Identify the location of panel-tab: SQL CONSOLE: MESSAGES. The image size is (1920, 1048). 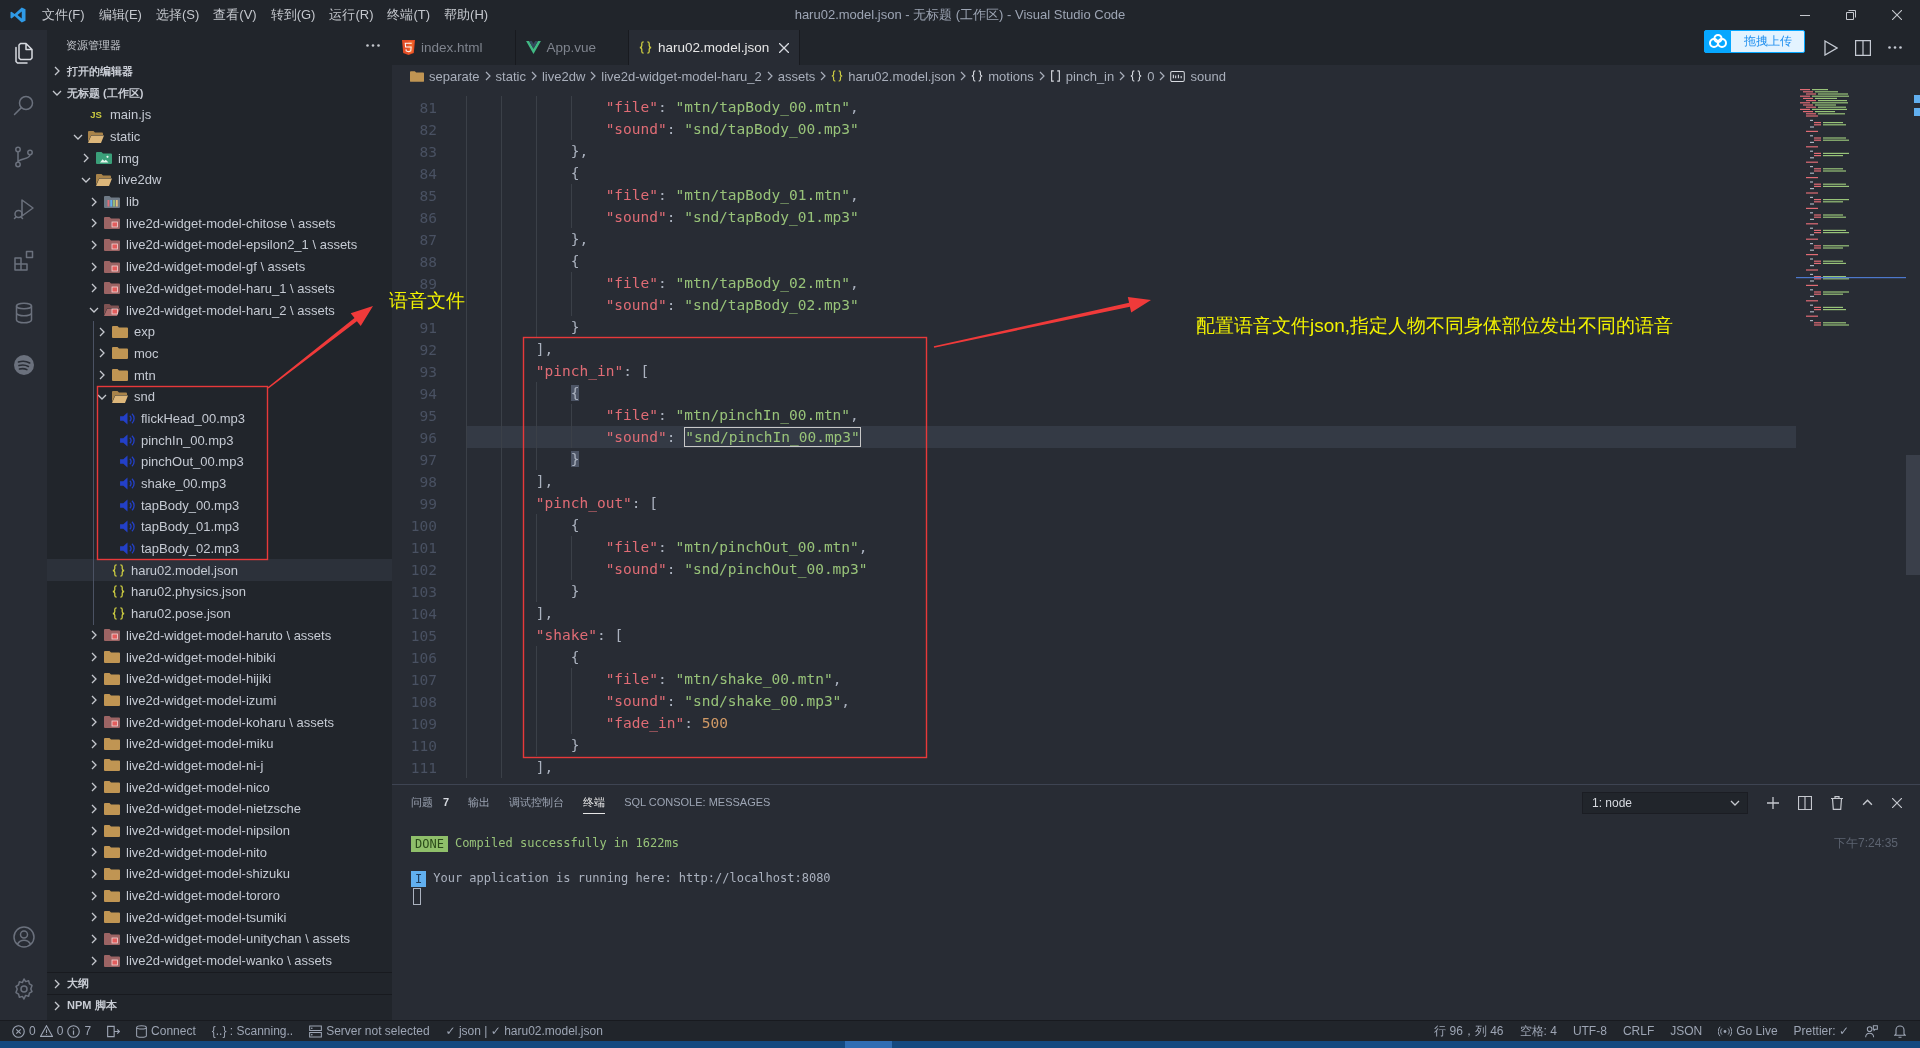
(697, 802).